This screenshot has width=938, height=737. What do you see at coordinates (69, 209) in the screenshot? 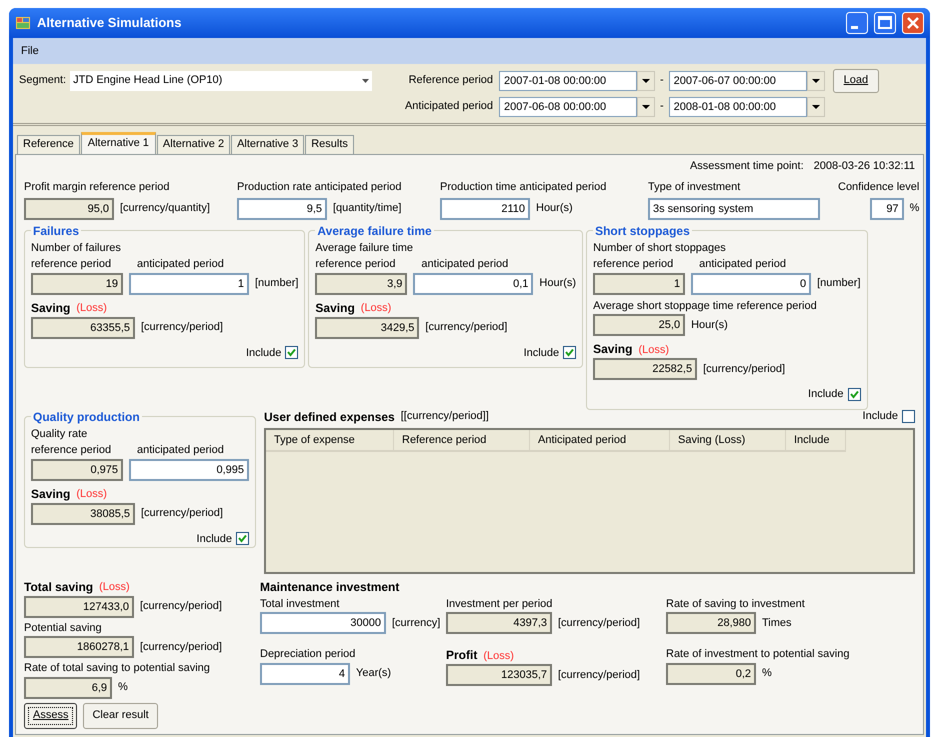
I see `readonly-field: 95,0` at bounding box center [69, 209].